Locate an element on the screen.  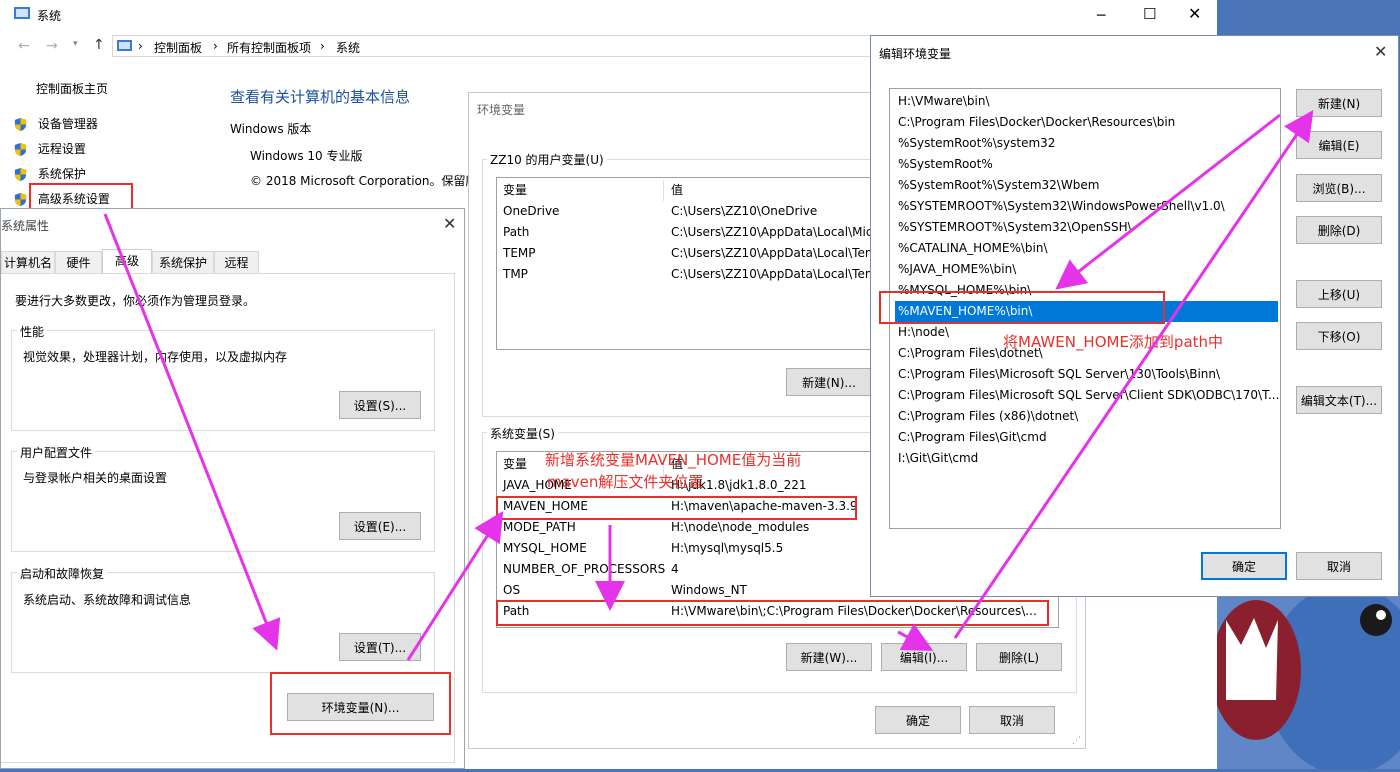
list-item: H:\VMware\bin\ is located at coordinates (1086, 101).